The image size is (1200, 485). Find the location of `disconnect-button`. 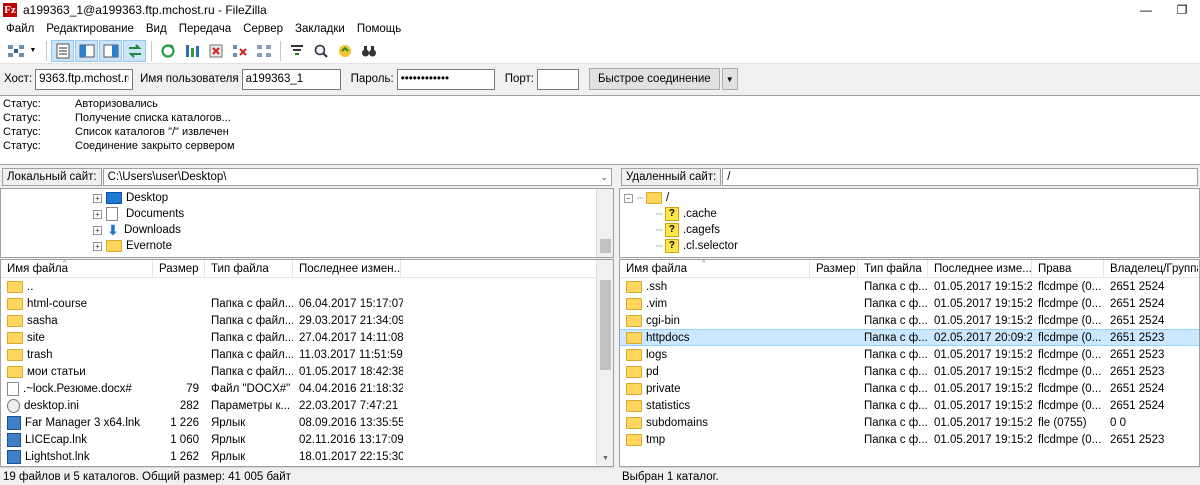

disconnect-button is located at coordinates (239, 51).